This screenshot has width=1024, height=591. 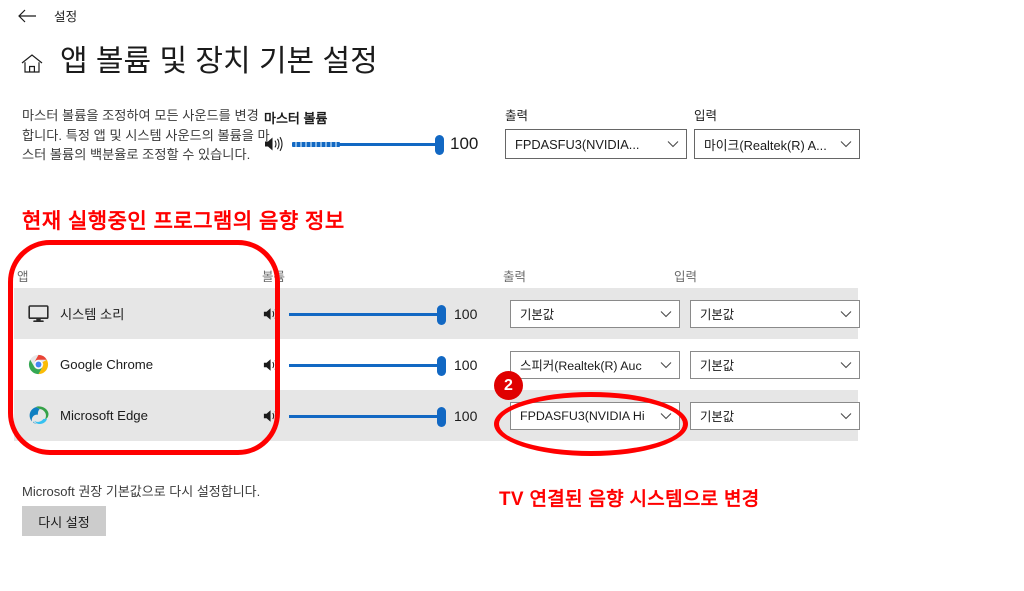 What do you see at coordinates (27, 16) in the screenshot?
I see `back-arrow-icon` at bounding box center [27, 16].